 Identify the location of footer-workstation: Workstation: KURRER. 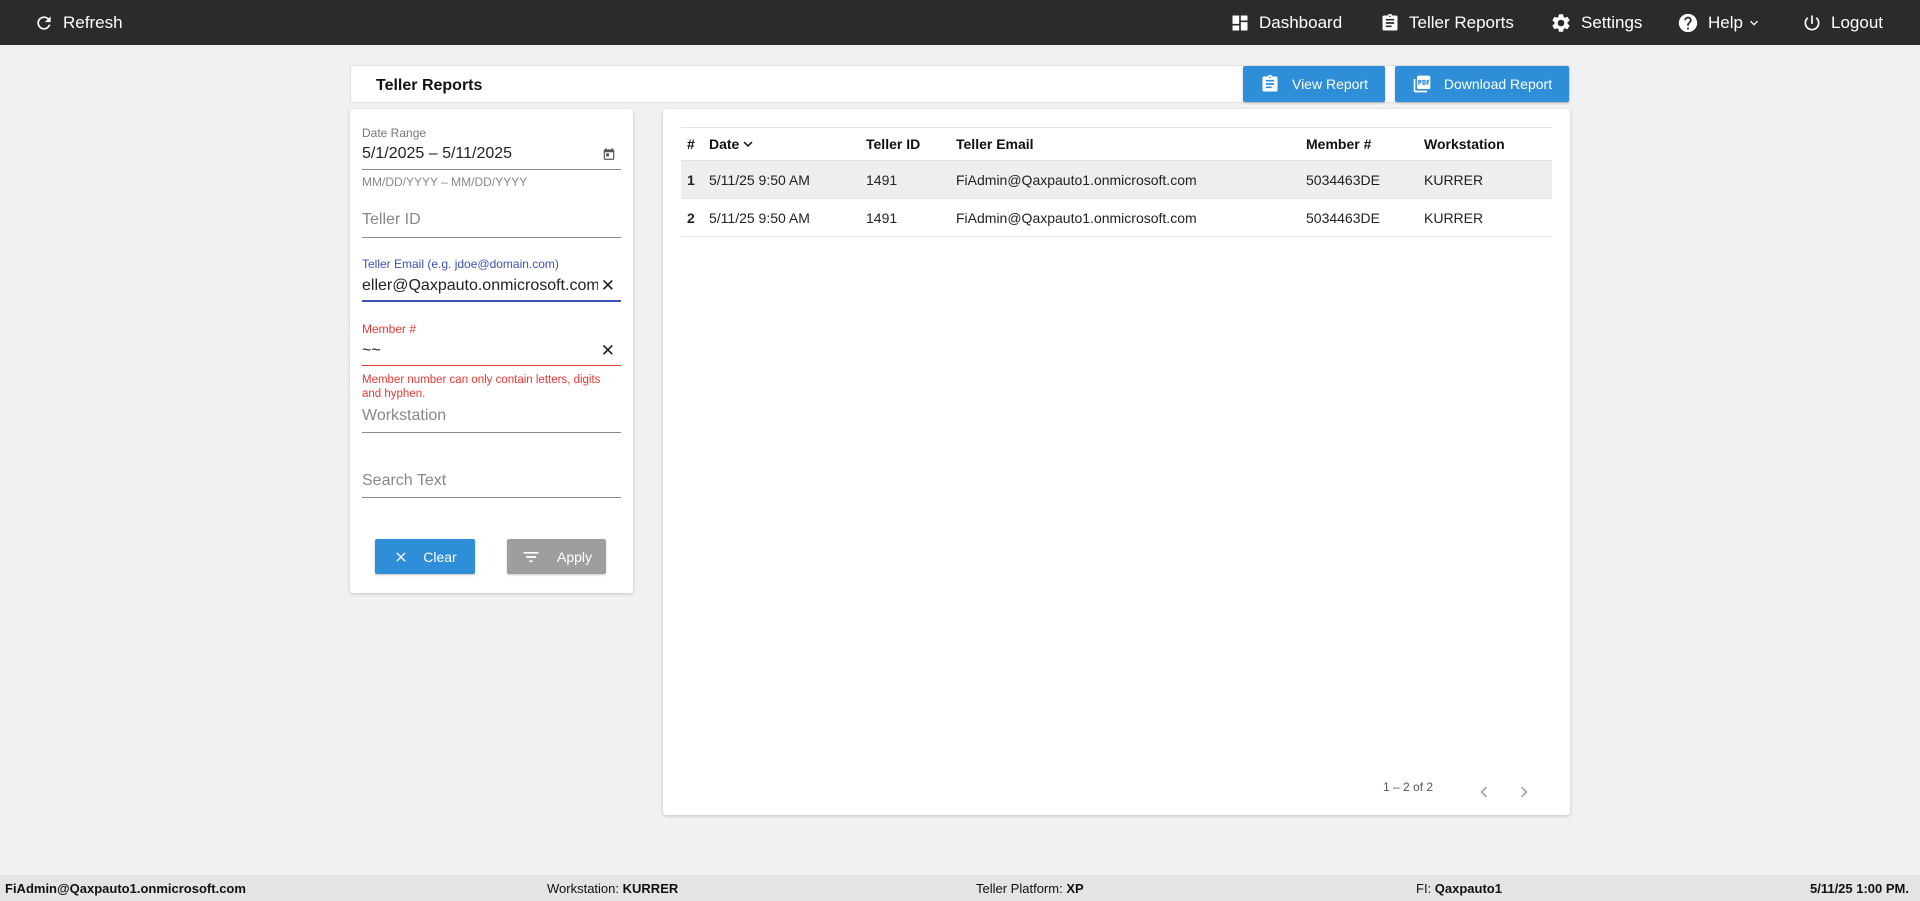
(612, 888).